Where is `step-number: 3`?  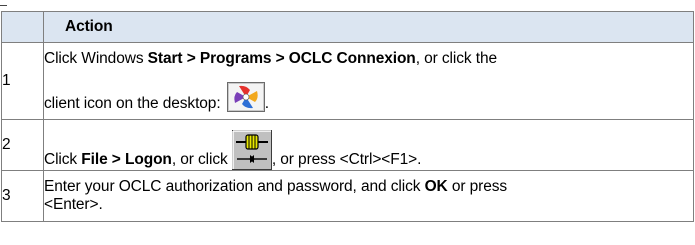 step-number: 3 is located at coordinates (22, 196).